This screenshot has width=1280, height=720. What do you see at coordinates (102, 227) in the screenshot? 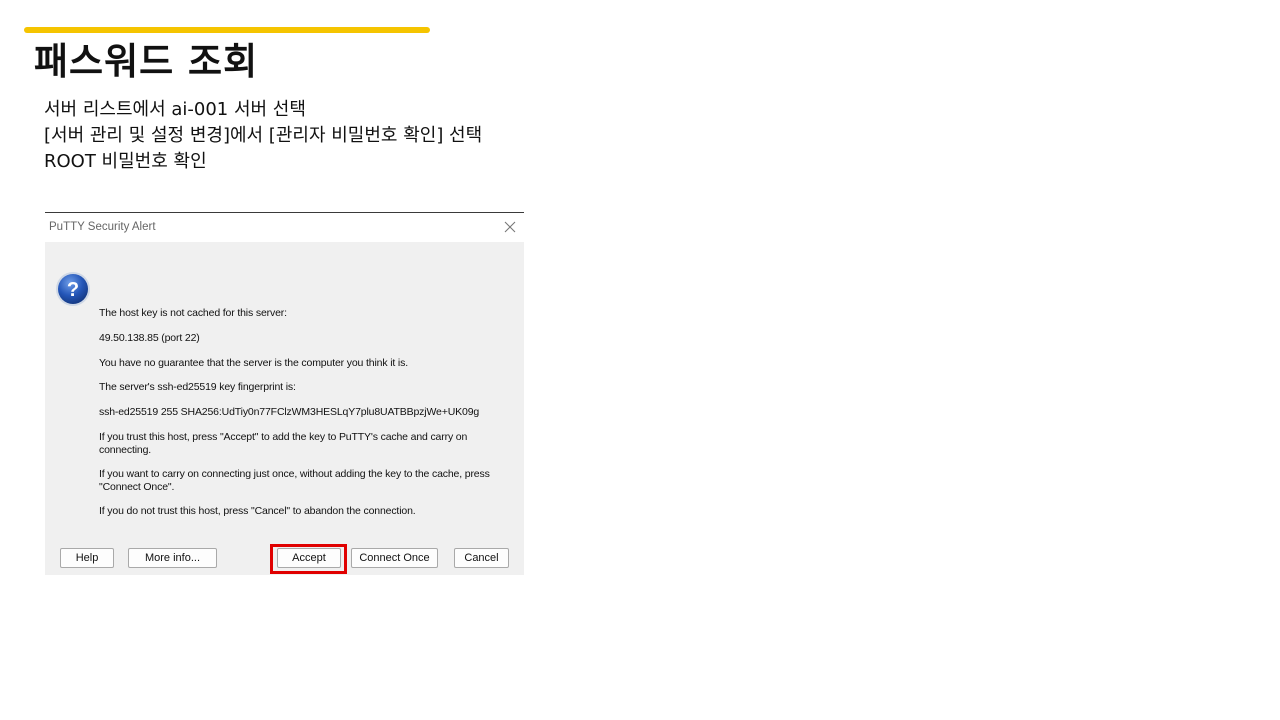
I see `dialog-title: PuTTY Security Alert` at bounding box center [102, 227].